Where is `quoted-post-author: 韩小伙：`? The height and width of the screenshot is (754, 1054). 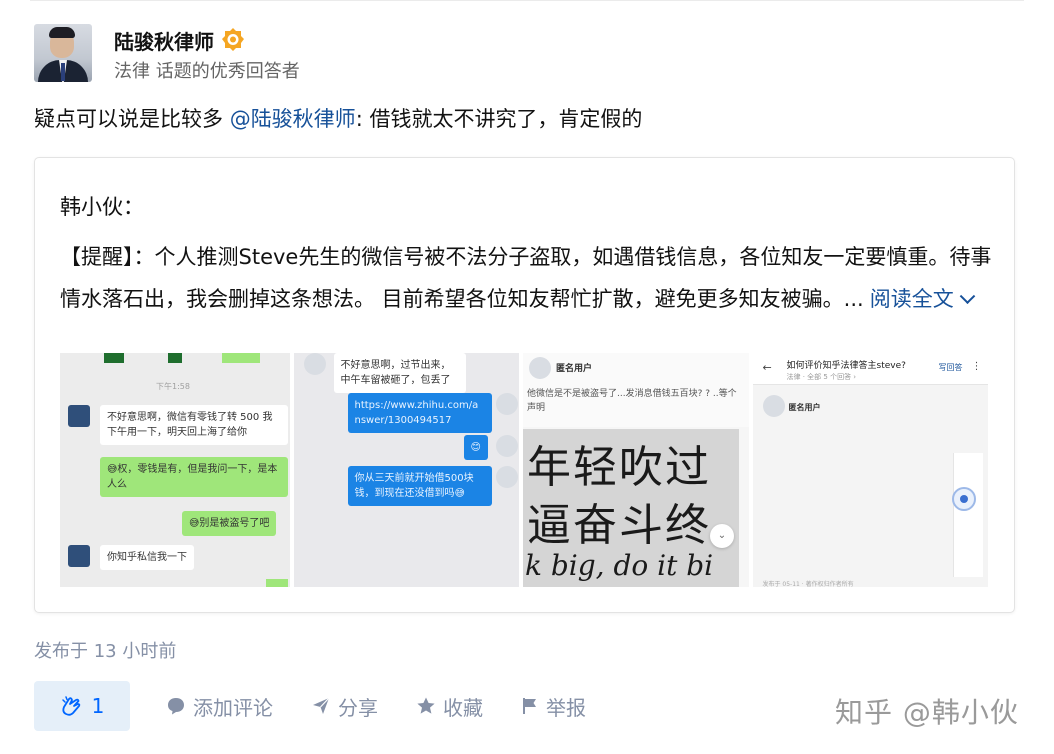 quoted-post-author: 韩小伙： is located at coordinates (102, 206).